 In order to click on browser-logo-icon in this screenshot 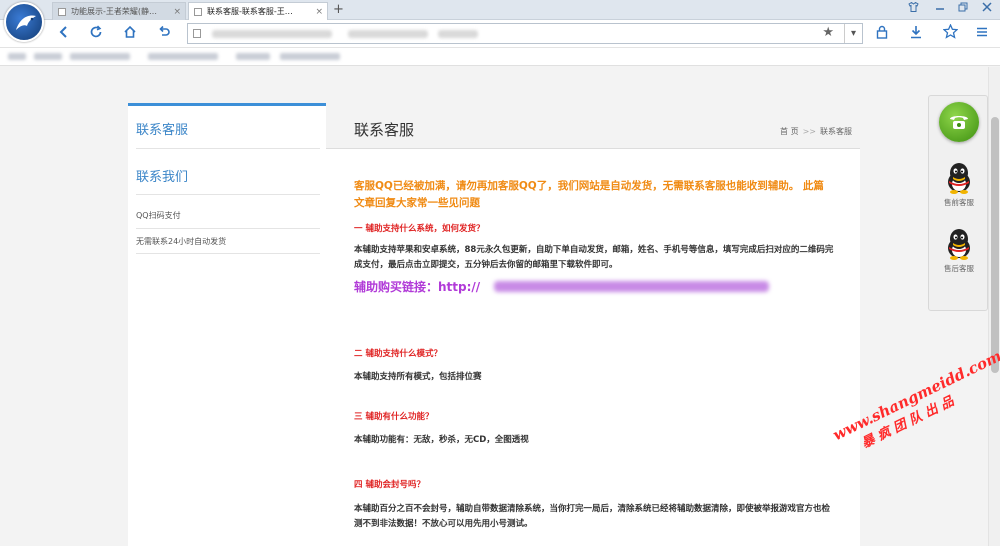, I will do `click(24, 22)`.